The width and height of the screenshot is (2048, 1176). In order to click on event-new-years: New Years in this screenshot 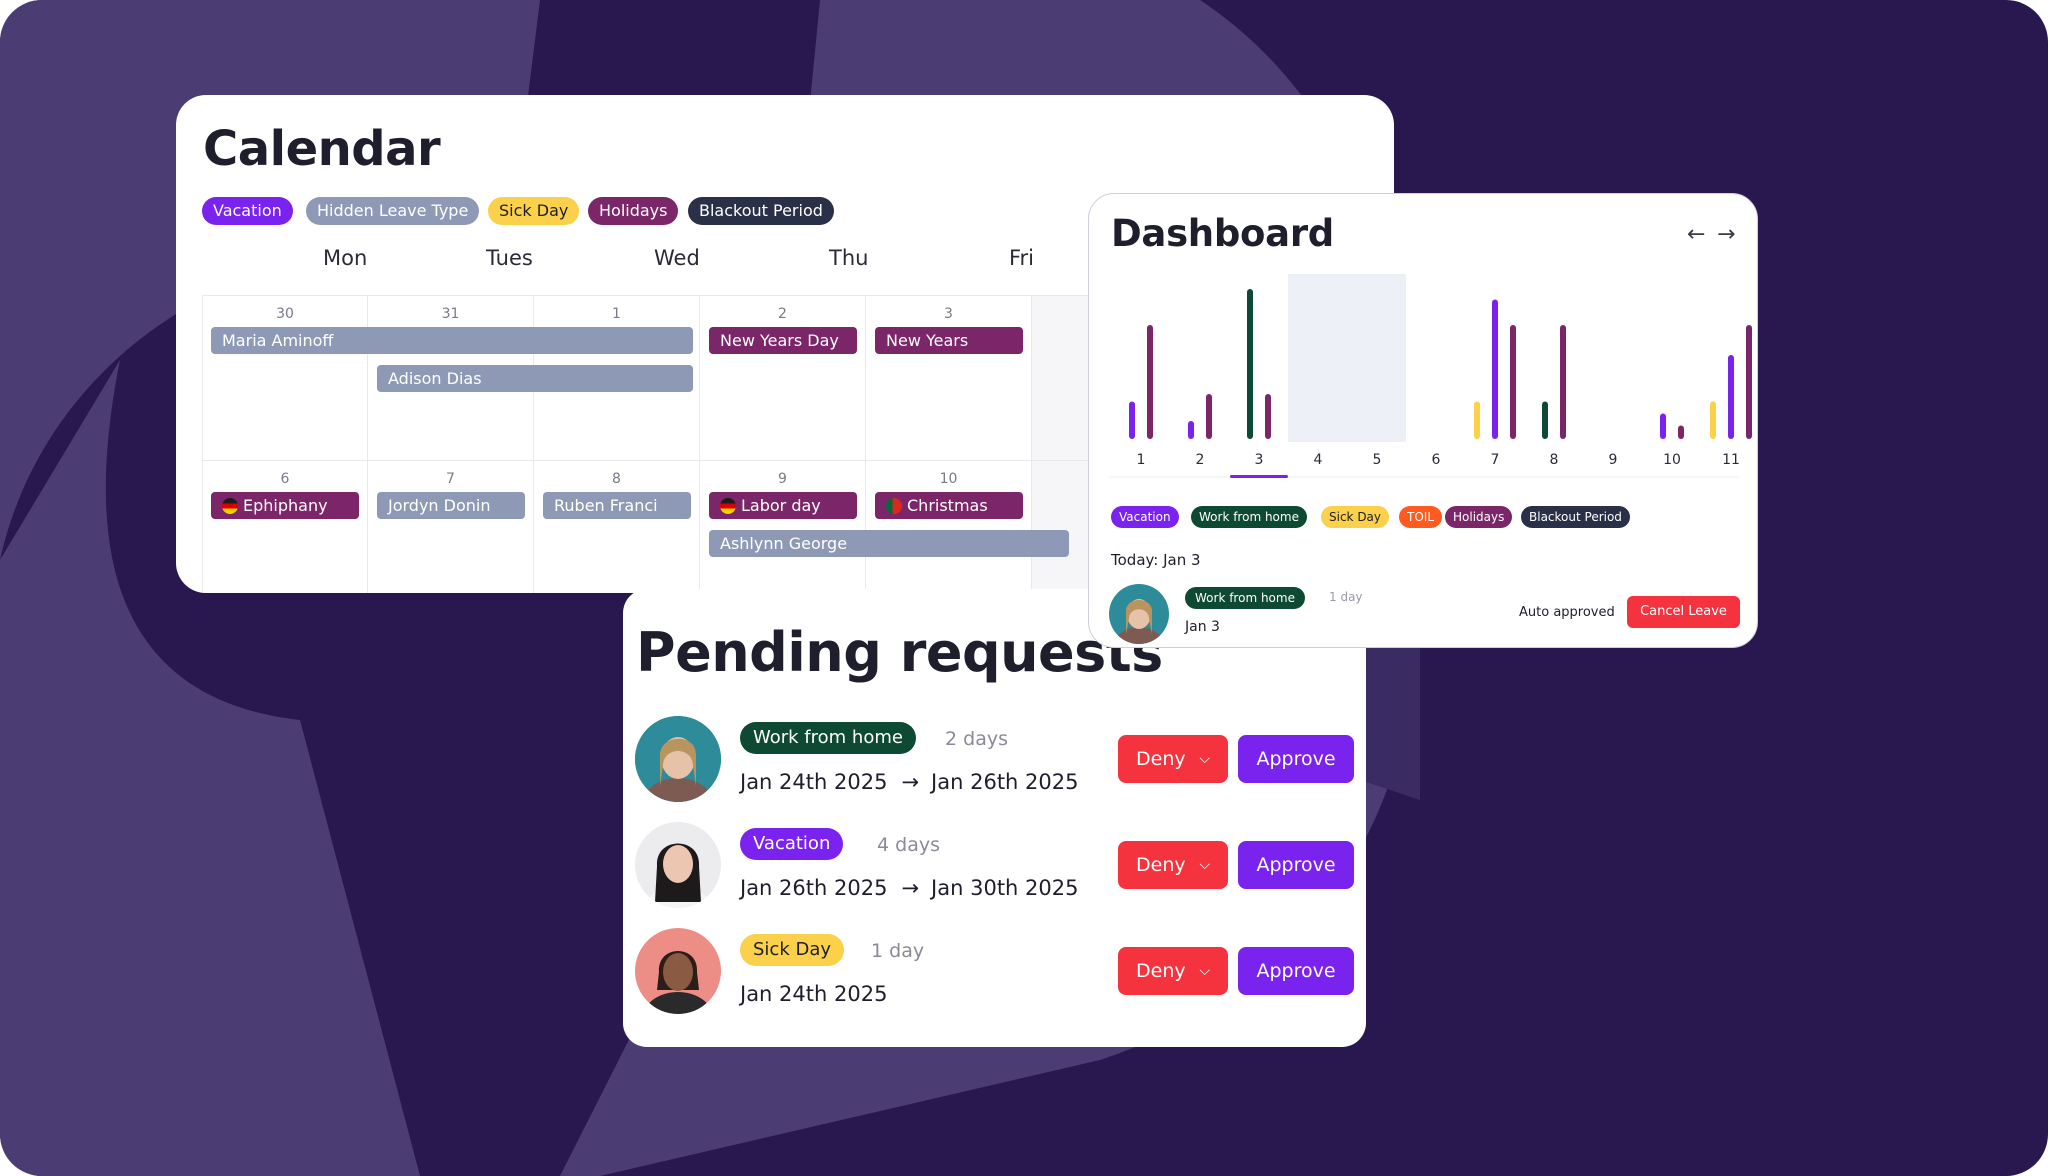, I will do `click(949, 340)`.